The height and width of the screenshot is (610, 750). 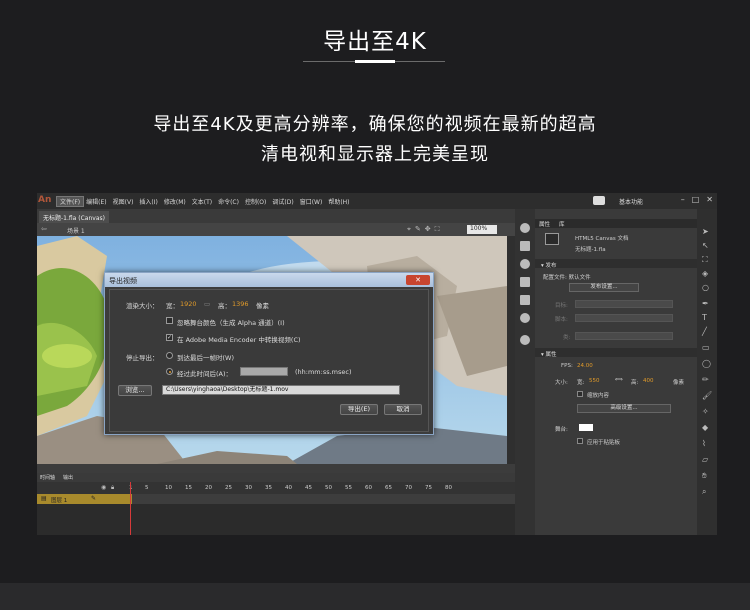 What do you see at coordinates (706, 347) in the screenshot?
I see `rectangle-tool-icon: ▭` at bounding box center [706, 347].